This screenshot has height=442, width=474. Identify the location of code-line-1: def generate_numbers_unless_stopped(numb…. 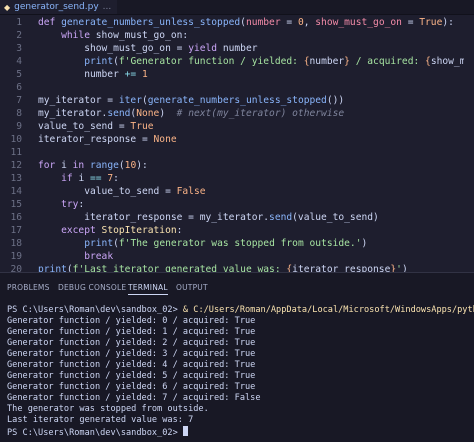
(246, 22).